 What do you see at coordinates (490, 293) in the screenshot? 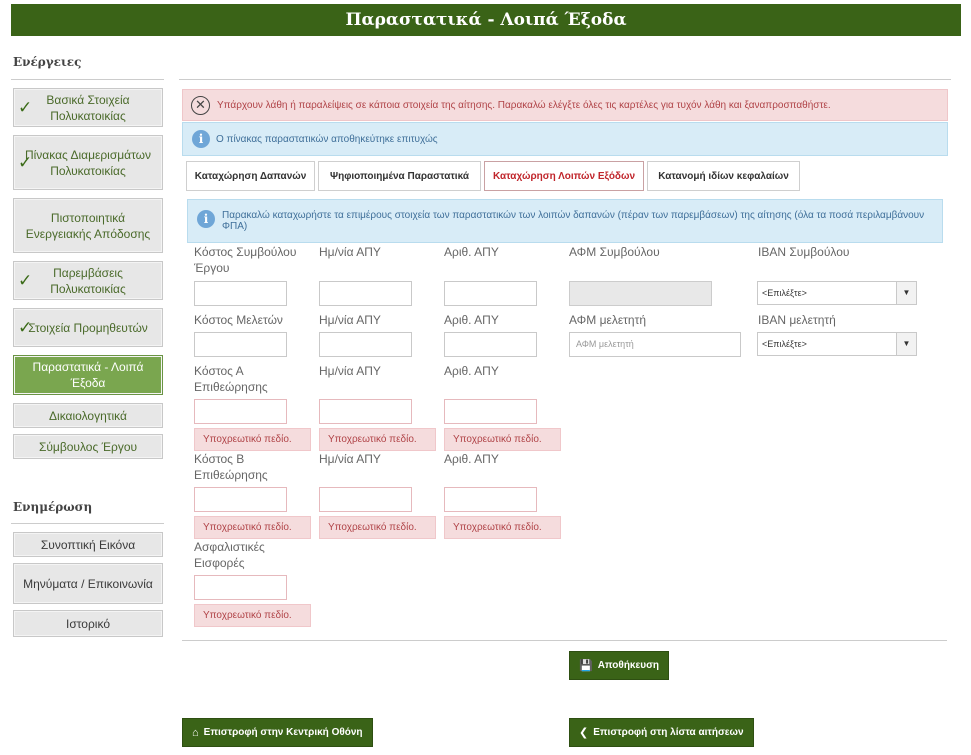
I see `advisor-number-input` at bounding box center [490, 293].